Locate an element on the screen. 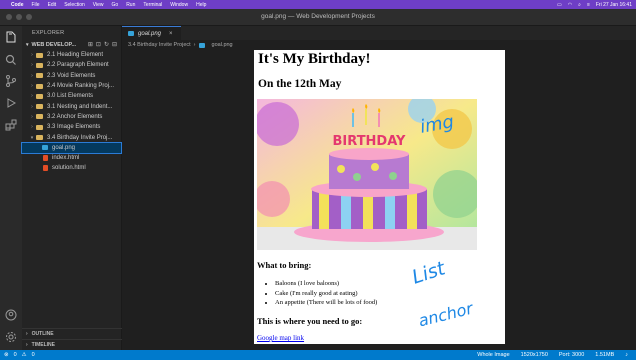  project-root: ▾ WEB DEVELOP... ⊞ ⊡ ↻ ⊟ is located at coordinates (71, 44).